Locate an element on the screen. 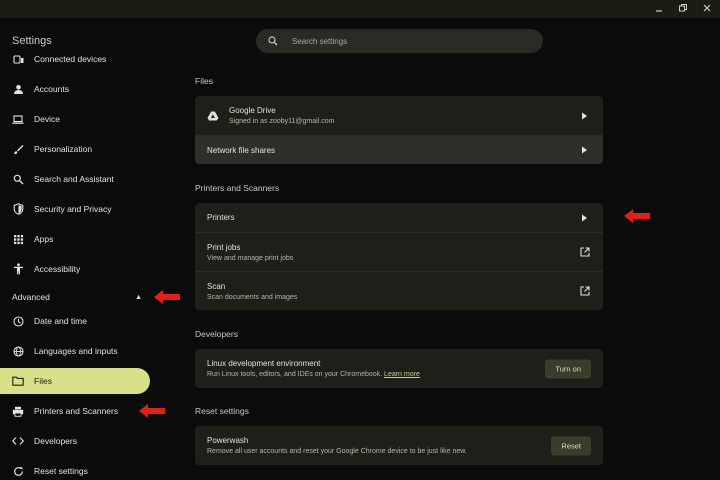 The image size is (720, 480). turn-on-button: Turn on is located at coordinates (568, 368).